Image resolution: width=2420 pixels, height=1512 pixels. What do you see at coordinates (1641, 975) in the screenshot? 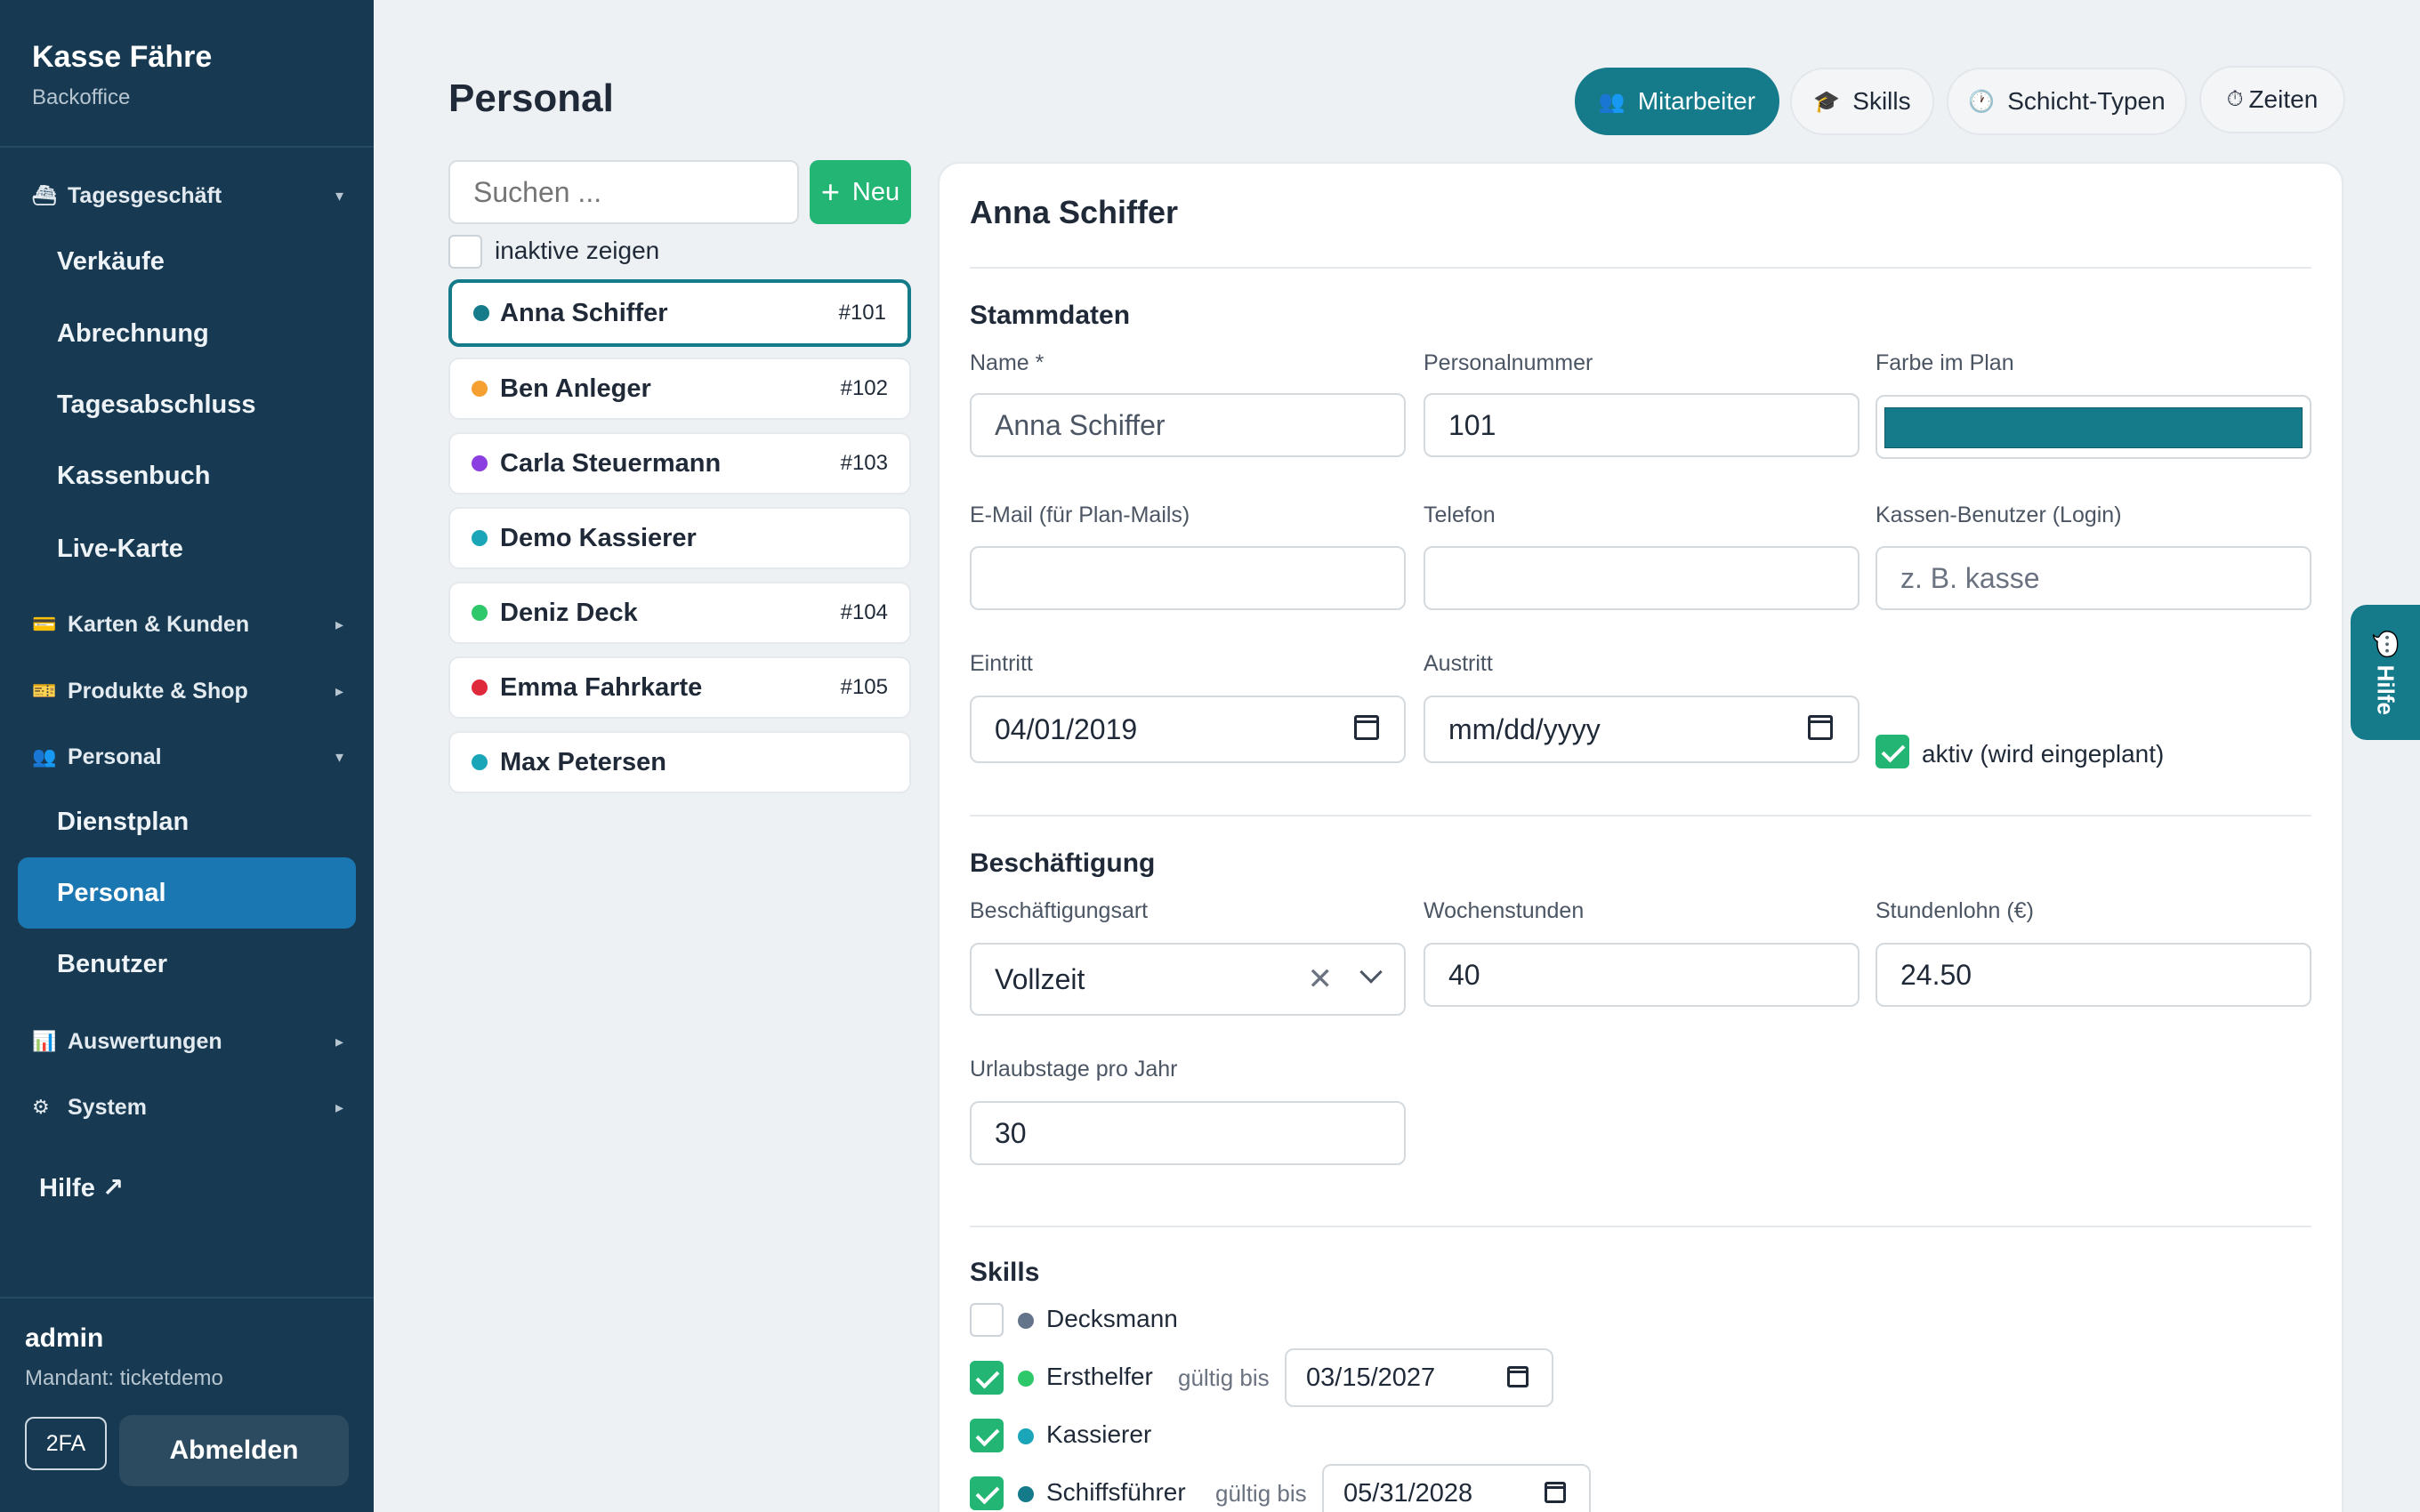
I see `wochenstunden-field: 40` at bounding box center [1641, 975].